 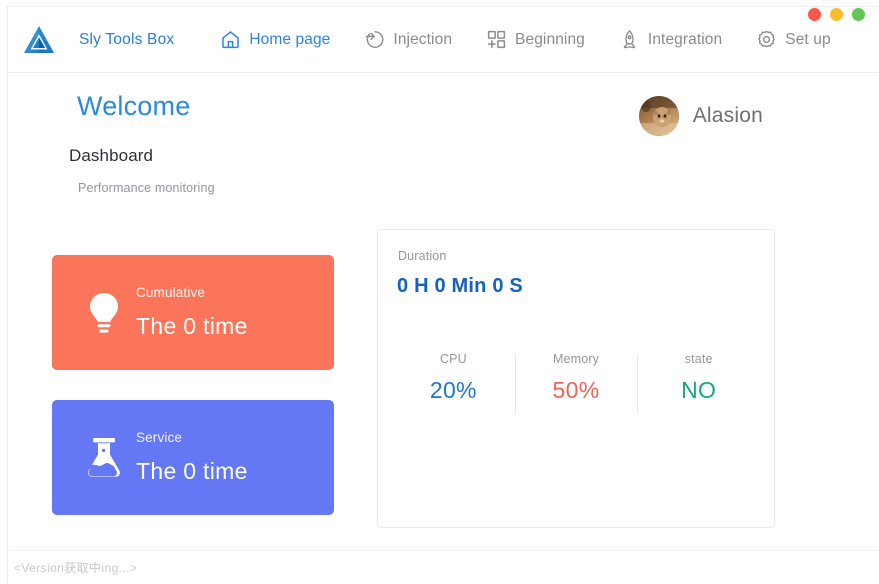 I want to click on duration-value: 0 H 0 Min 0 S, so click(x=460, y=286).